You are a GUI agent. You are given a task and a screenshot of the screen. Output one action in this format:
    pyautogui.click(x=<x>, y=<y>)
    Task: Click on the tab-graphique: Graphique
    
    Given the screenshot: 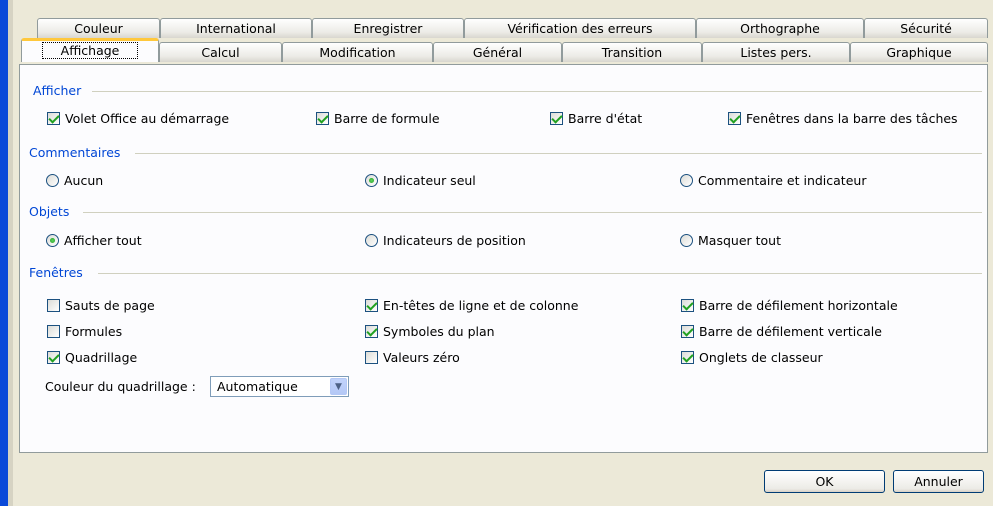 What is the action you would take?
    pyautogui.click(x=919, y=52)
    